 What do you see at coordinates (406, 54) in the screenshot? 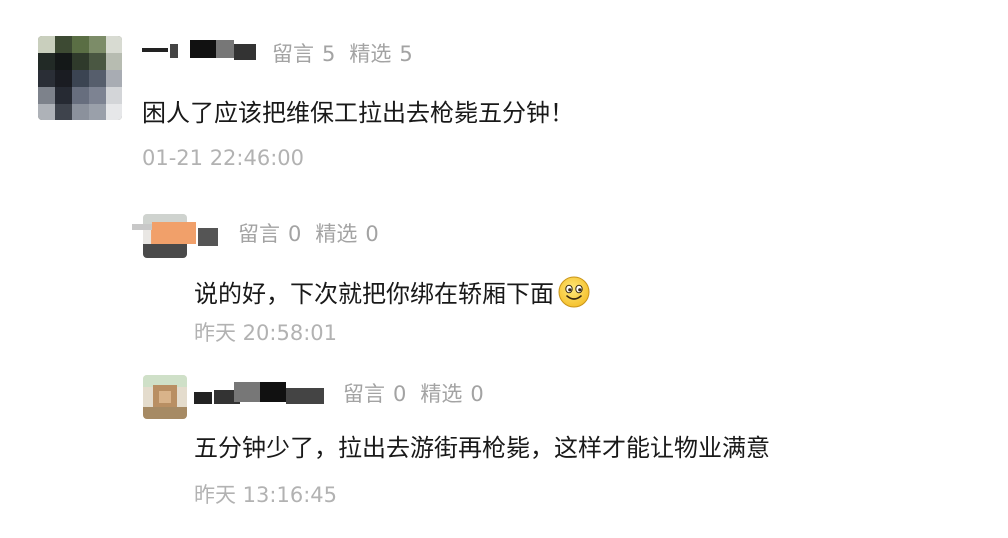
I see `pick-count: 5` at bounding box center [406, 54].